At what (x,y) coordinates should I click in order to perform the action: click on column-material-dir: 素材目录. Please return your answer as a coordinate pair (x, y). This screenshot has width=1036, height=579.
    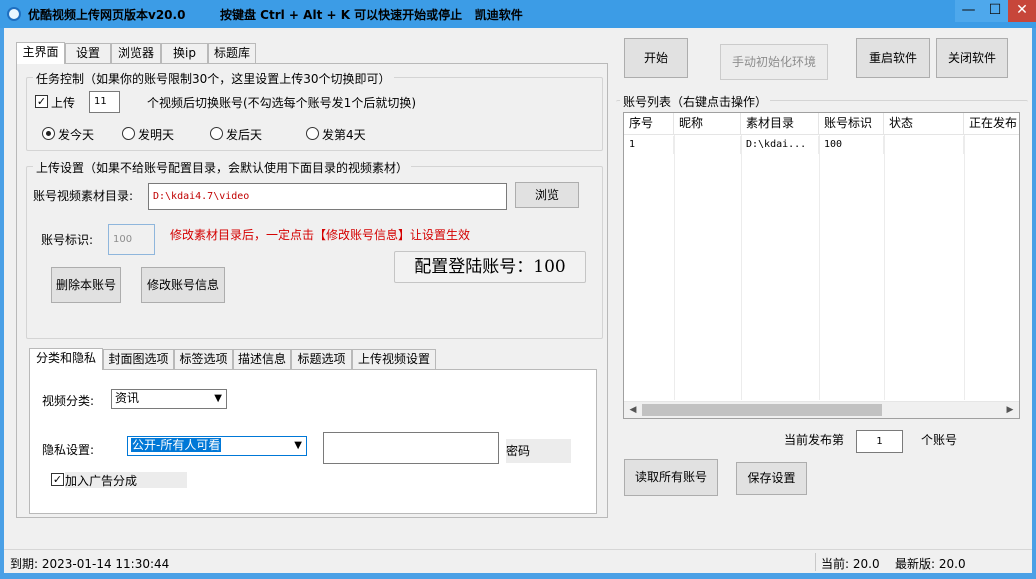
    Looking at the image, I should click on (780, 124).